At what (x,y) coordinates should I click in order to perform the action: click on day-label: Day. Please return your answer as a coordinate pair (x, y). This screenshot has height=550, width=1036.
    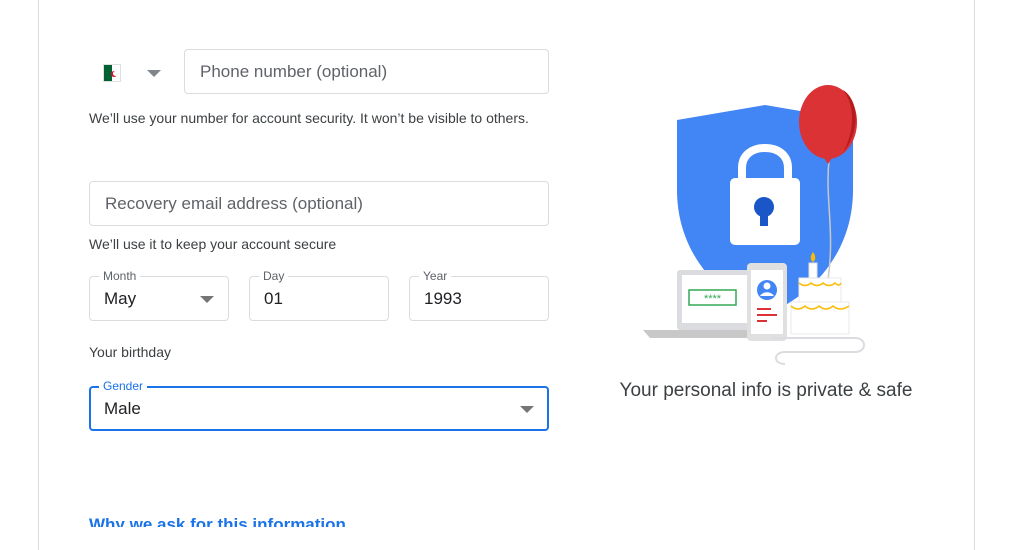
    Looking at the image, I should click on (274, 276).